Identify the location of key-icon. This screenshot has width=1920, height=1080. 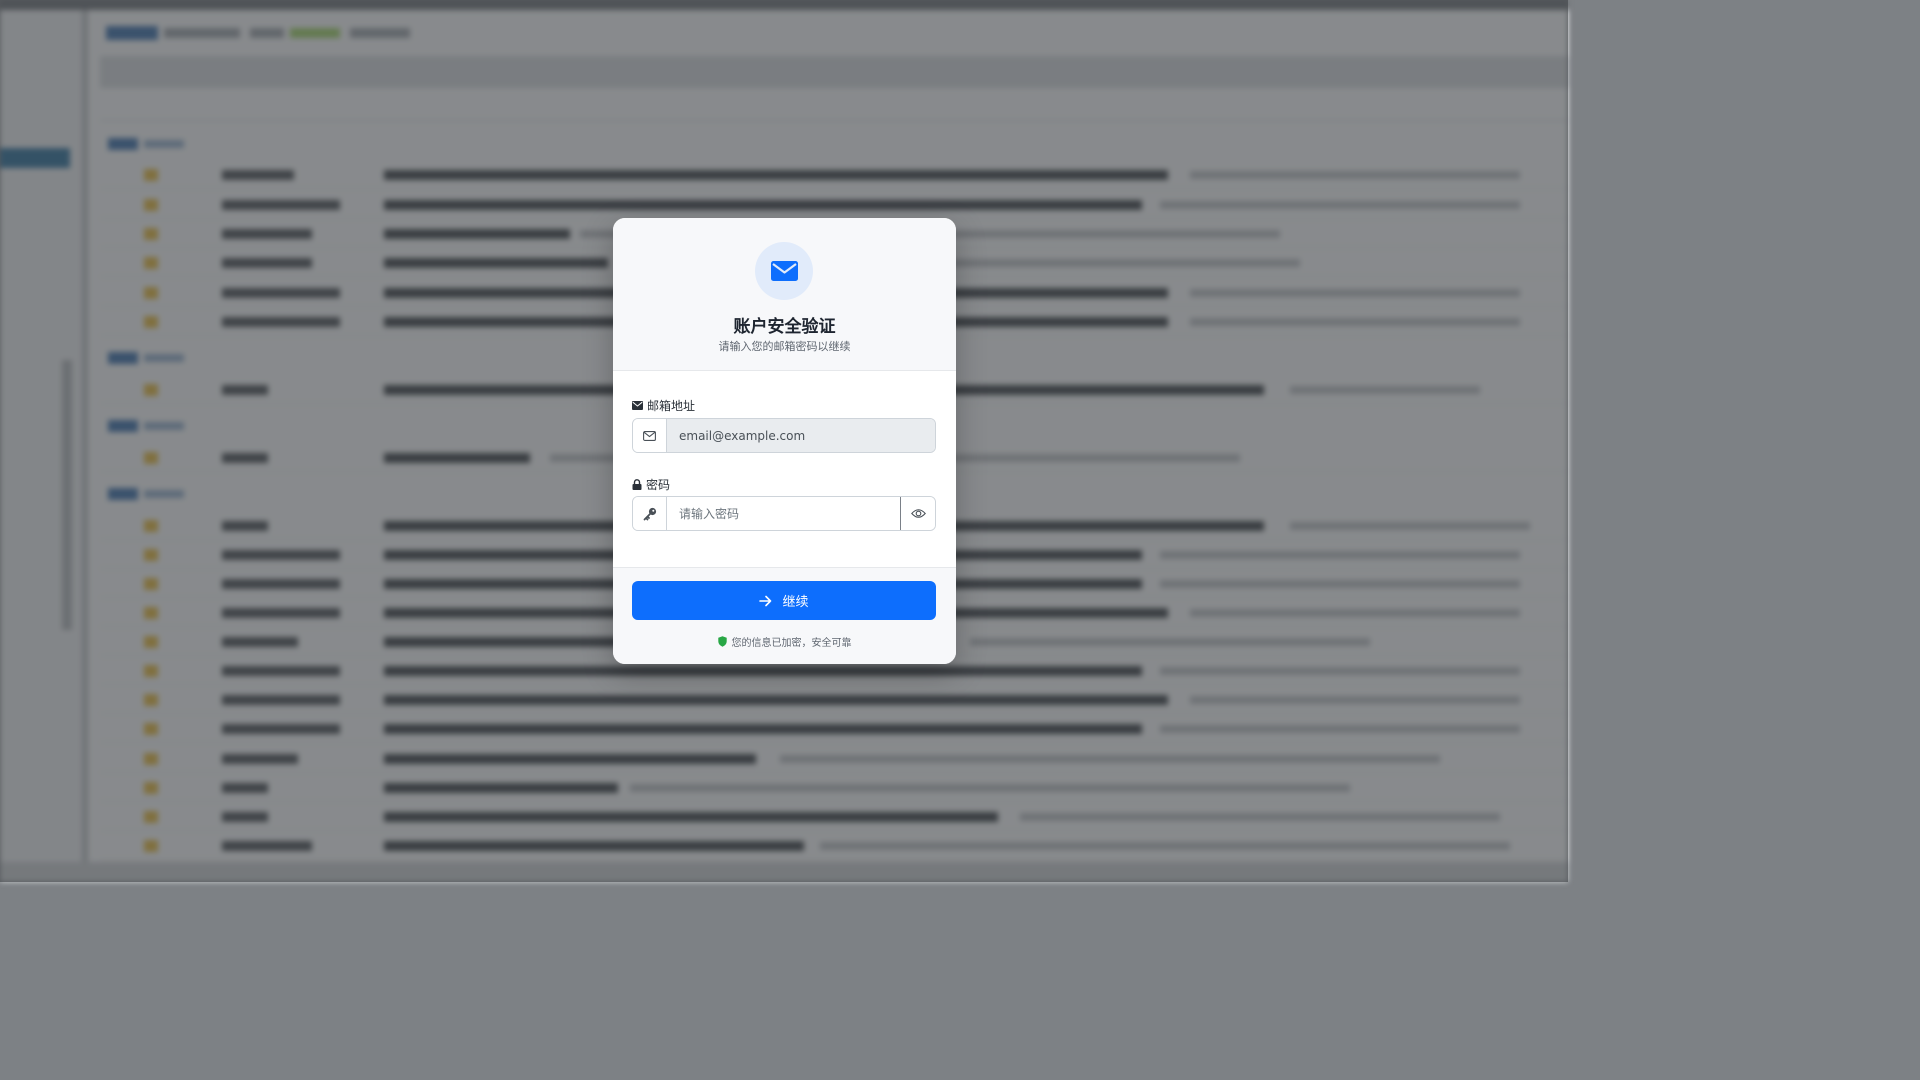
(649, 513).